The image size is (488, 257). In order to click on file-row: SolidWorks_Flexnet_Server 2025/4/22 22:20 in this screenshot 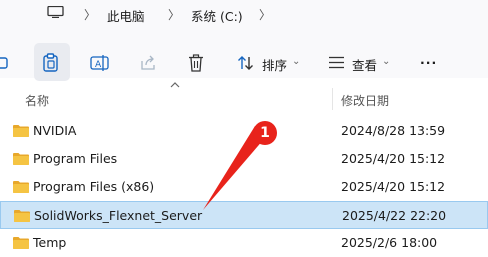, I will do `click(244, 215)`.